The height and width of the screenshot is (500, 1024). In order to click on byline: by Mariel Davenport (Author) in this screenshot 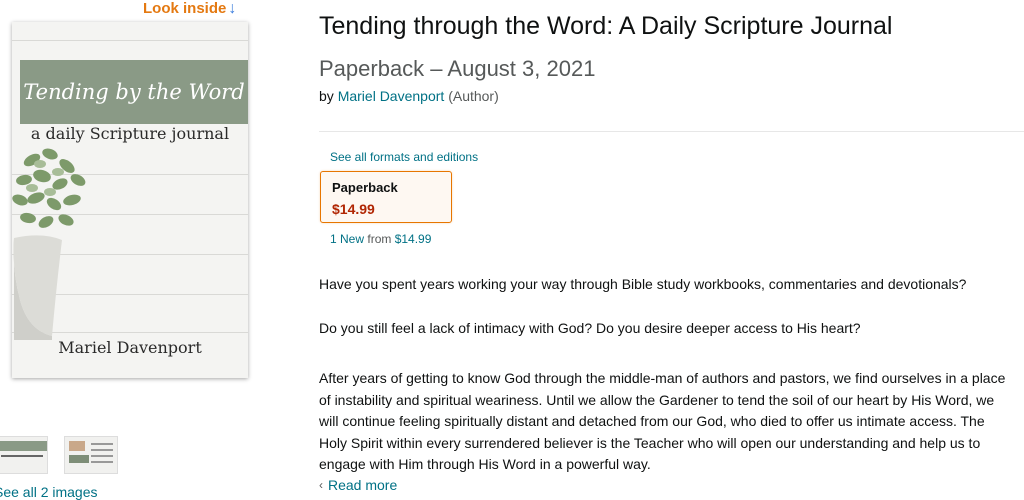, I will do `click(409, 96)`.